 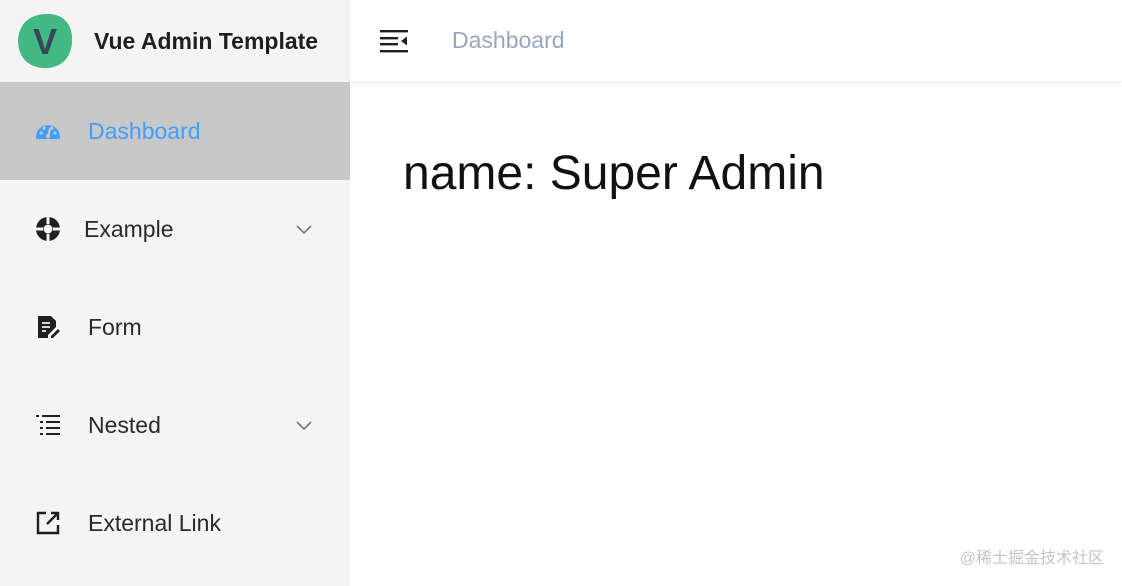 What do you see at coordinates (48, 425) in the screenshot?
I see `nested-icon` at bounding box center [48, 425].